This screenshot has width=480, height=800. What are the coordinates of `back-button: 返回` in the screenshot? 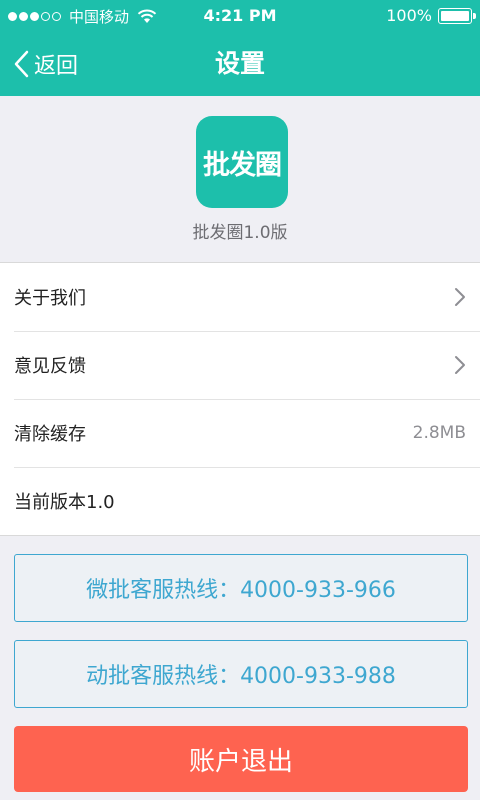 It's located at (45, 64).